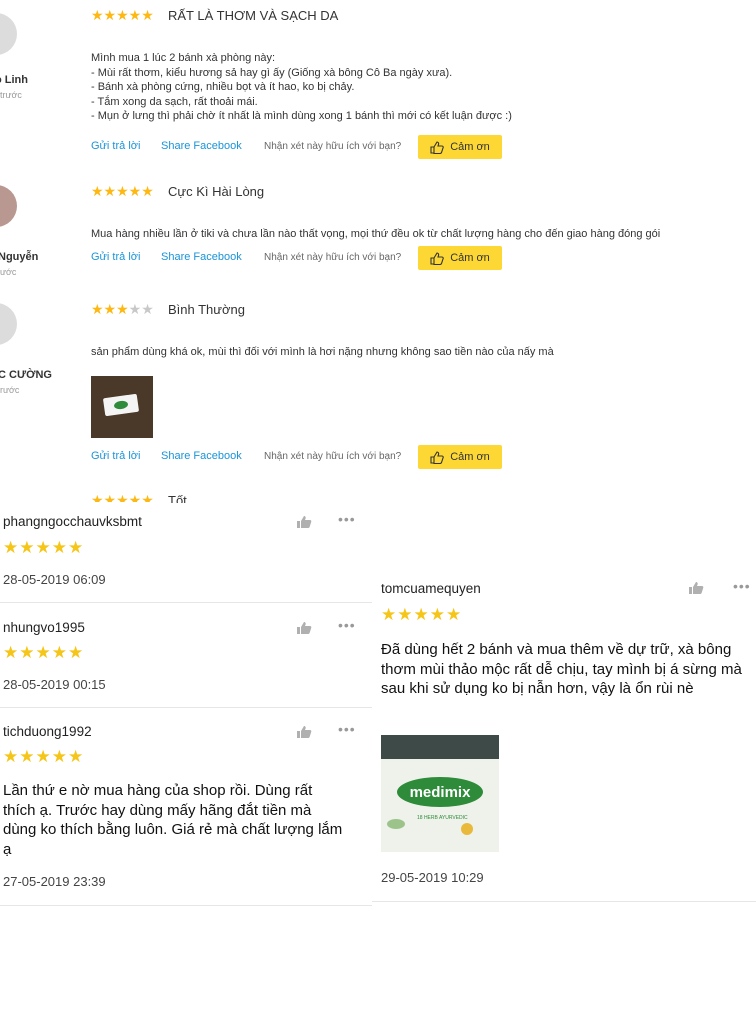 This screenshot has height=1024, width=756. What do you see at coordinates (11, 95) in the screenshot?
I see `review-age: trước` at bounding box center [11, 95].